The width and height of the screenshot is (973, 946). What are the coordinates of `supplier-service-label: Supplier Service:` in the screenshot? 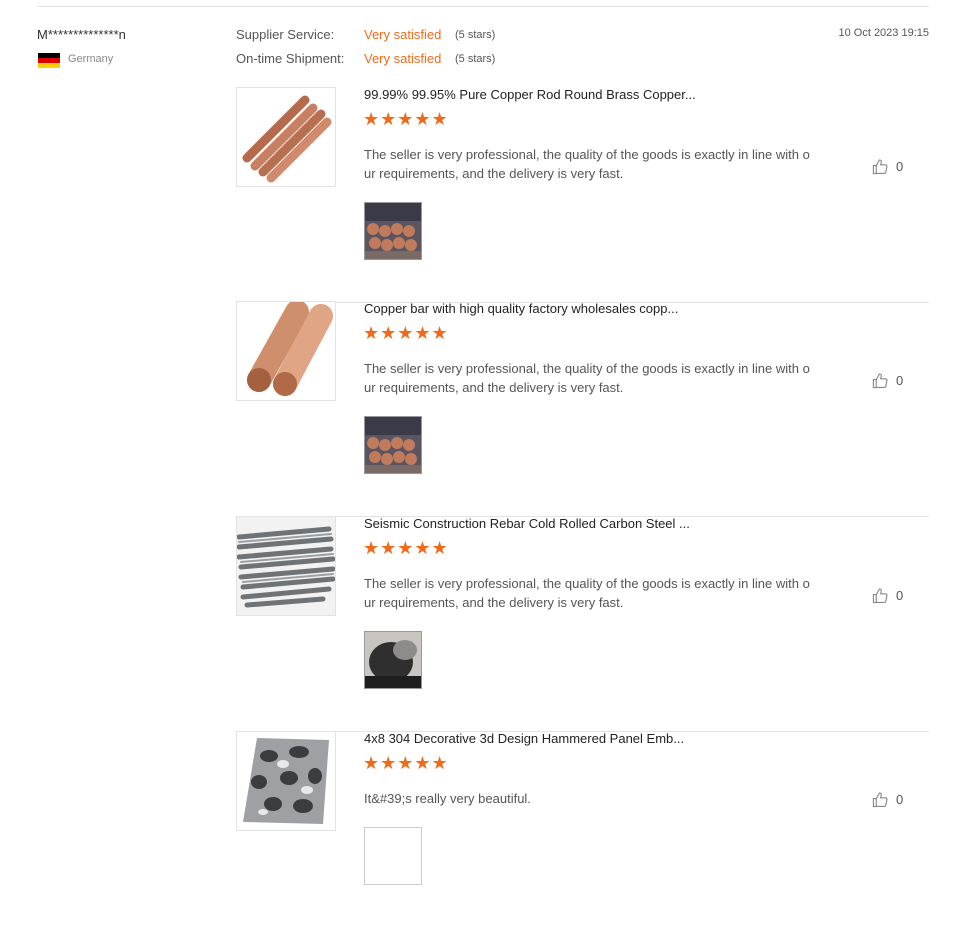 It's located at (285, 34).